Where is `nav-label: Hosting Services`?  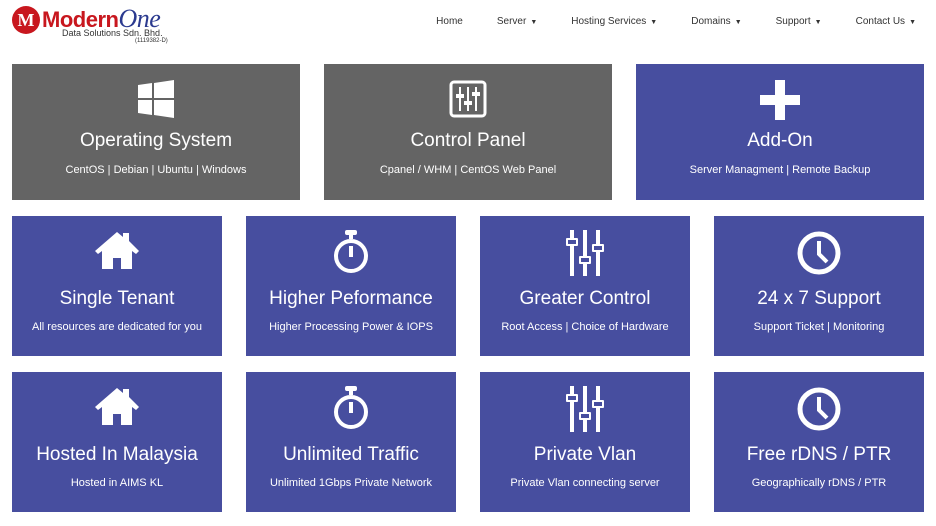
nav-label: Hosting Services is located at coordinates (609, 21).